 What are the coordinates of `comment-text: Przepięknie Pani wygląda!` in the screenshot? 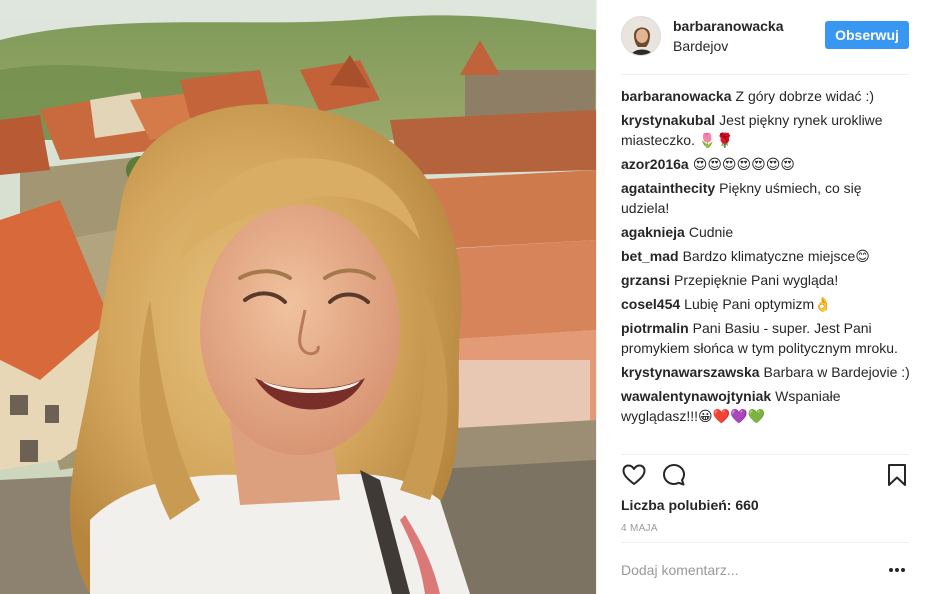 It's located at (756, 280).